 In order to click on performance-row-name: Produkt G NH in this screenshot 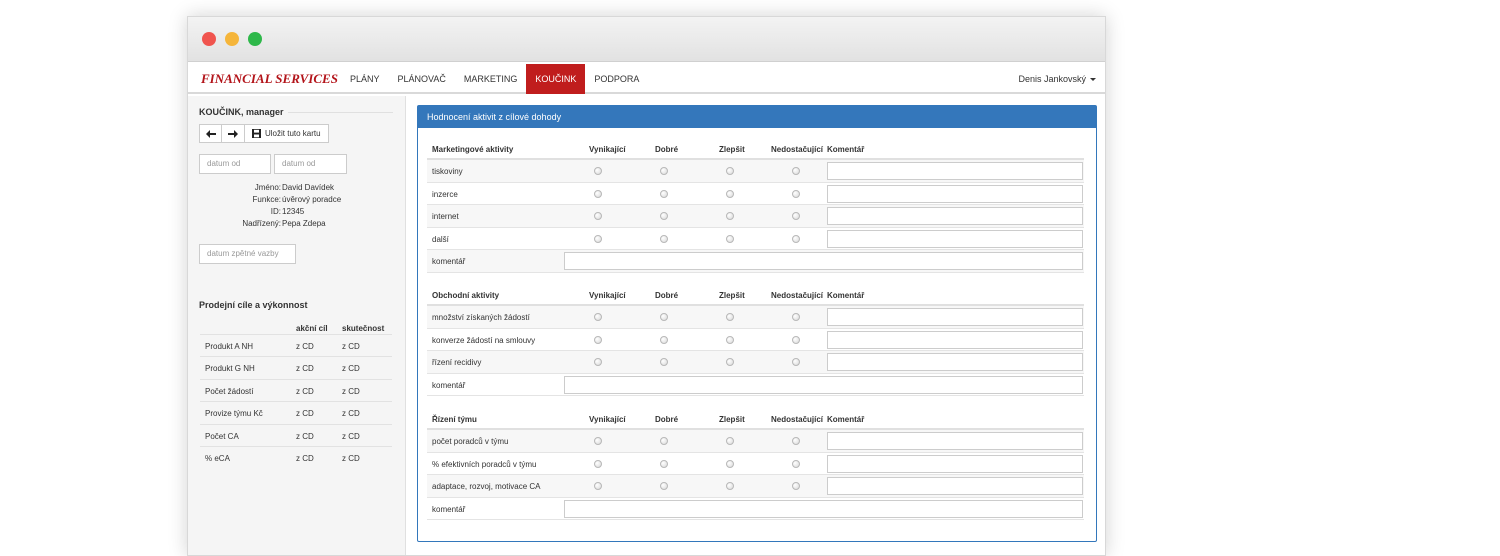, I will do `click(230, 369)`.